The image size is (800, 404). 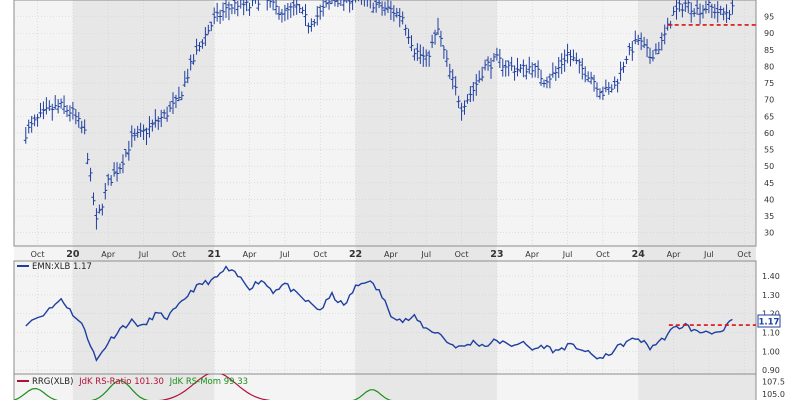 I want to click on price-y-tick-label: 45, so click(x=769, y=183).